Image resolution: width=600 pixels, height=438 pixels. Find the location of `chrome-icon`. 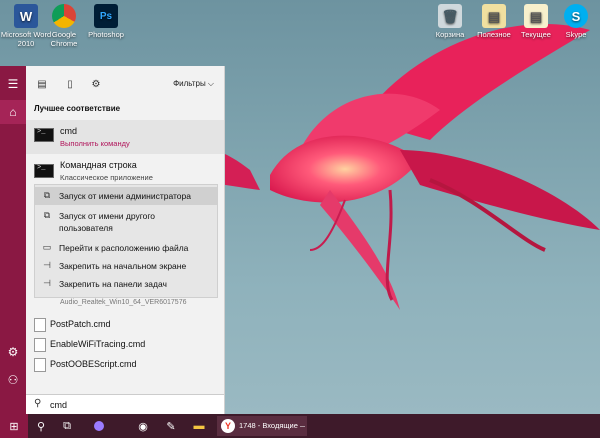

chrome-icon is located at coordinates (64, 16).